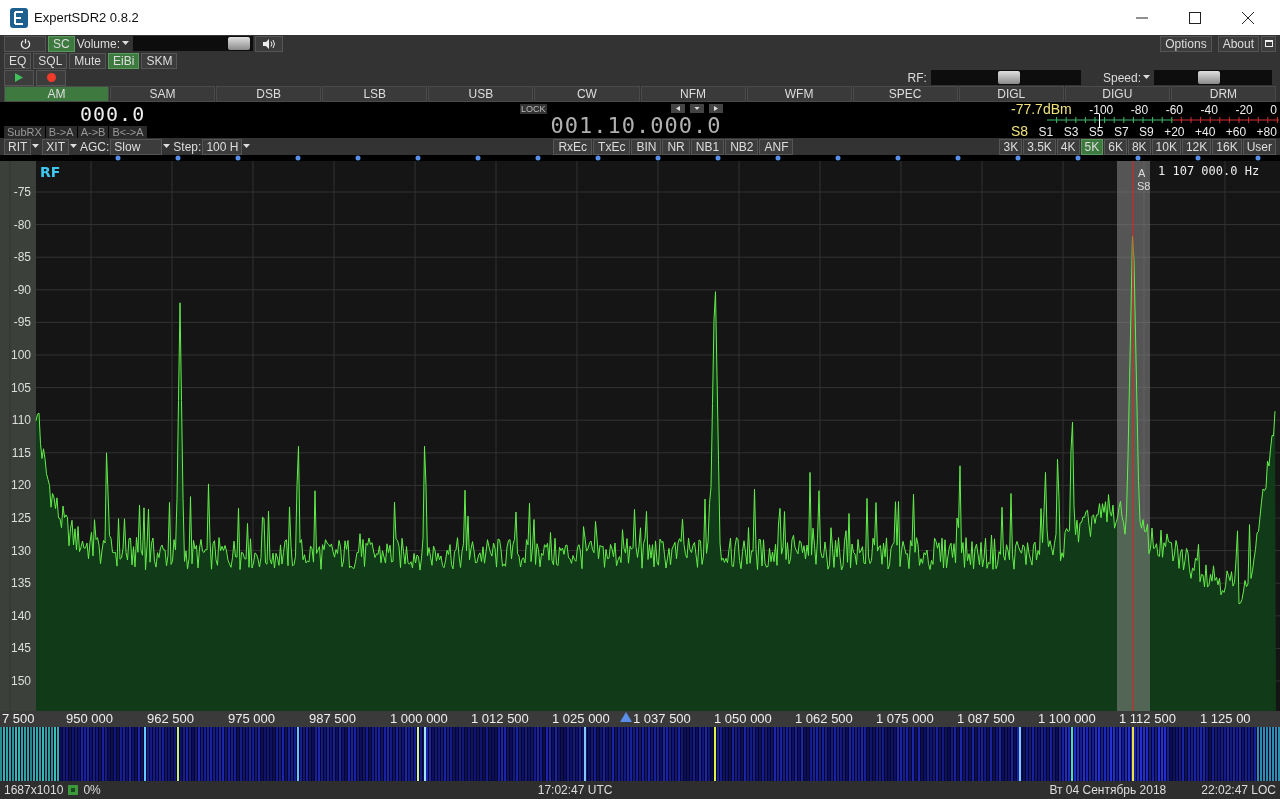  I want to click on filter-button: 5K, so click(1092, 146).